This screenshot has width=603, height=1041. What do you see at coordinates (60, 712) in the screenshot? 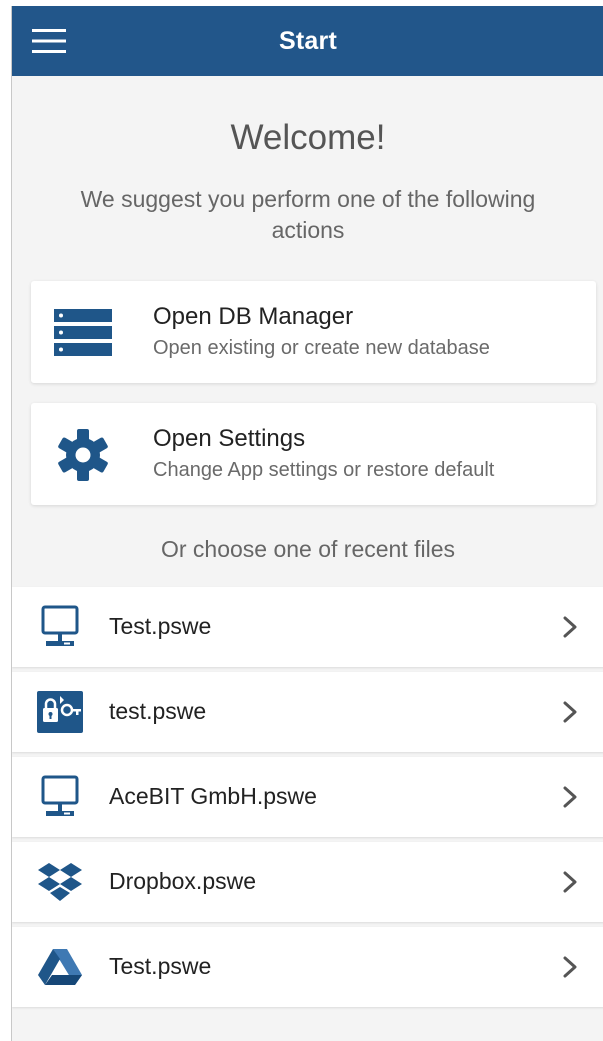
I see `password-safe-icon` at bounding box center [60, 712].